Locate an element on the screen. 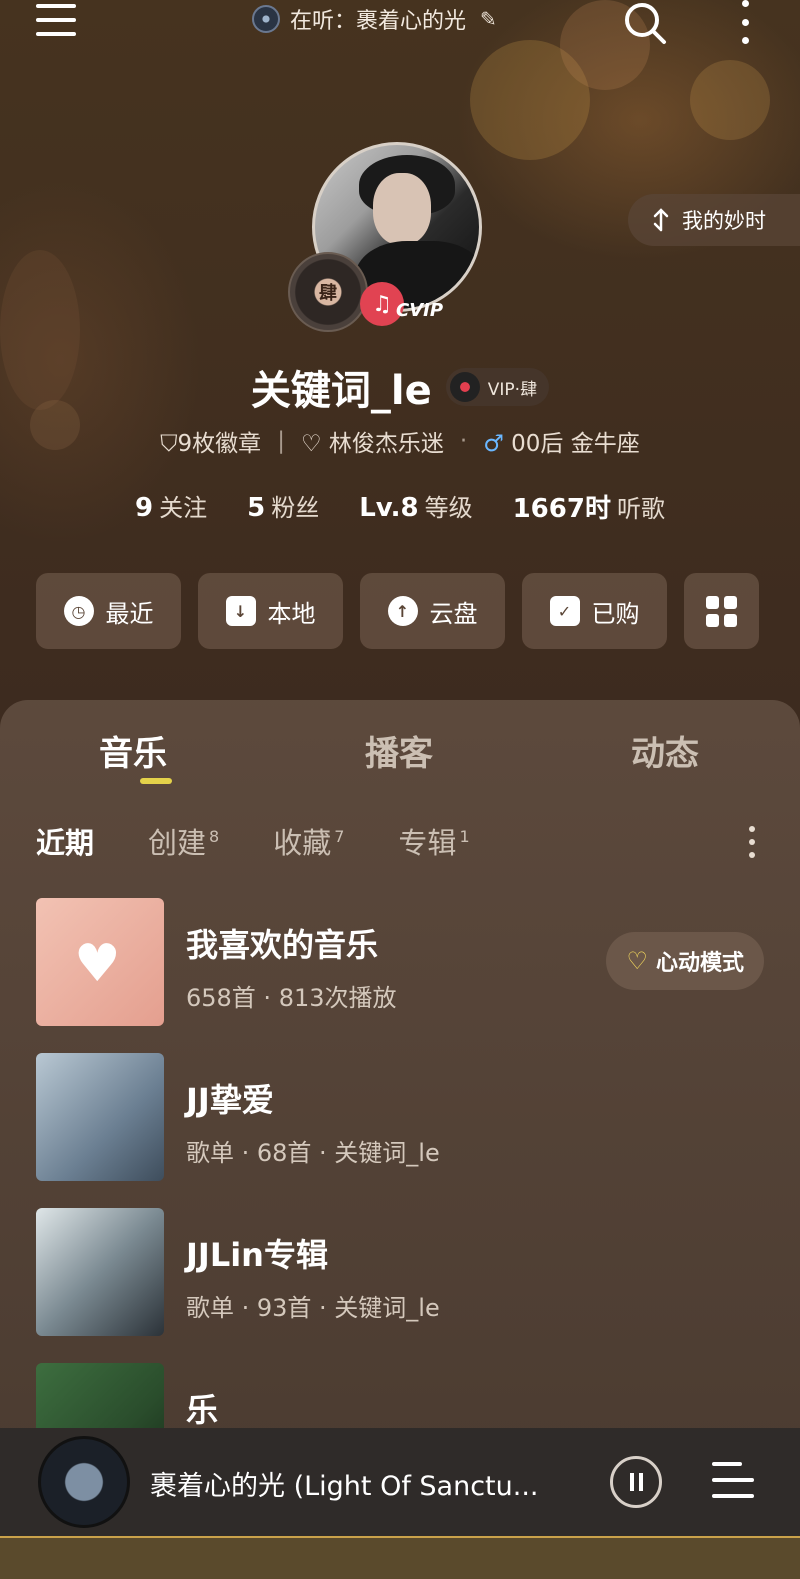 This screenshot has height=1579, width=800. vip-level-text: 肆 is located at coordinates (328, 293).